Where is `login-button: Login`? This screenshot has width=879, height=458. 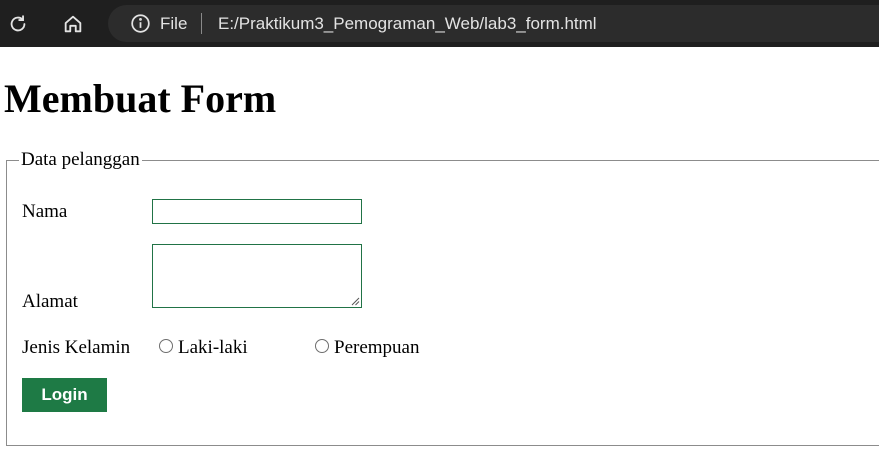
login-button: Login is located at coordinates (64, 395).